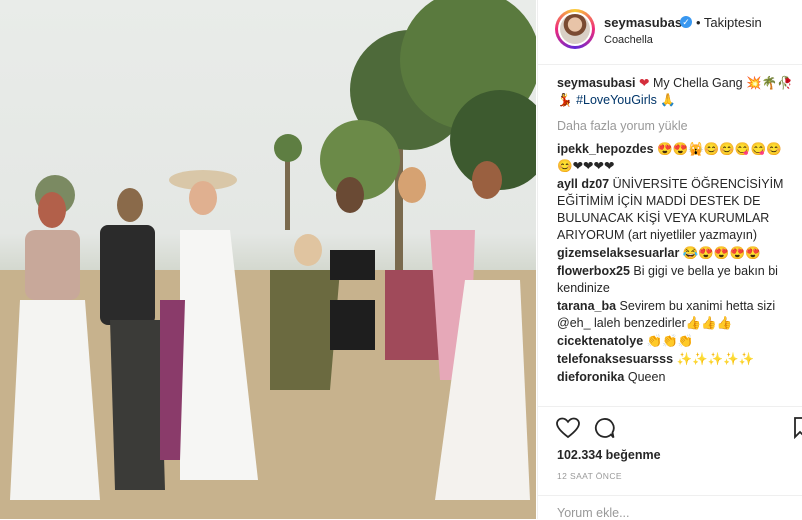 The image size is (802, 520). I want to click on avatar, so click(575, 29).